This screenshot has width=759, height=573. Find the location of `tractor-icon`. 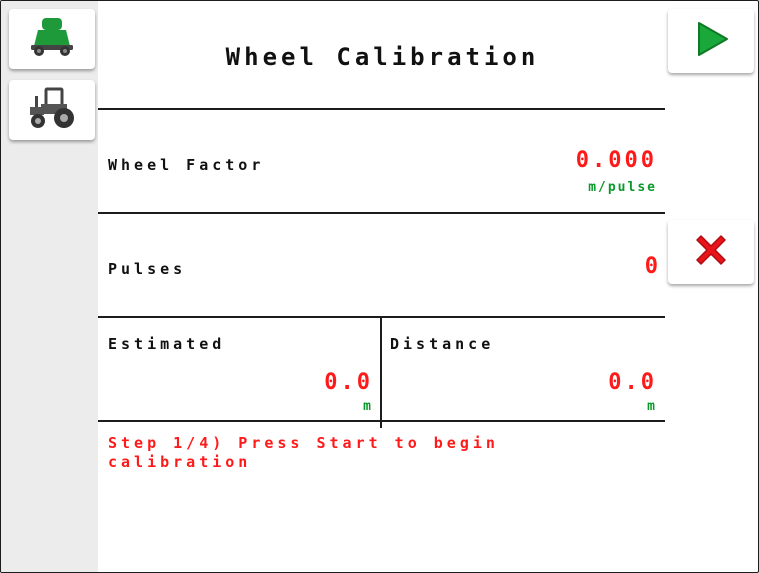

tractor-icon is located at coordinates (52, 110).